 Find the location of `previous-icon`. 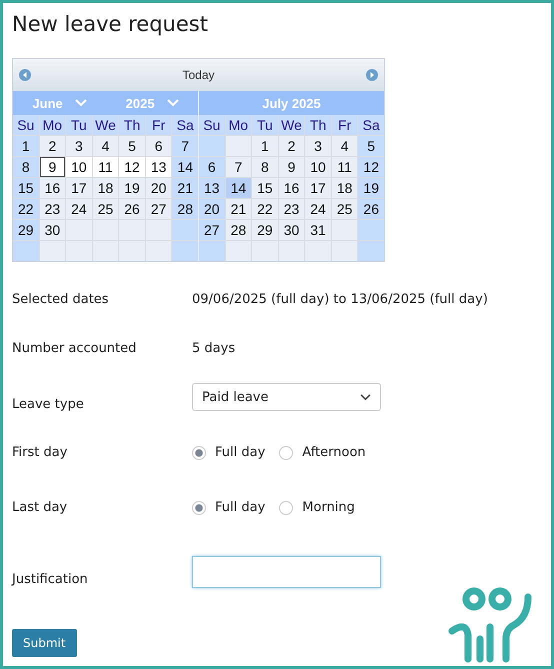

previous-icon is located at coordinates (25, 75).